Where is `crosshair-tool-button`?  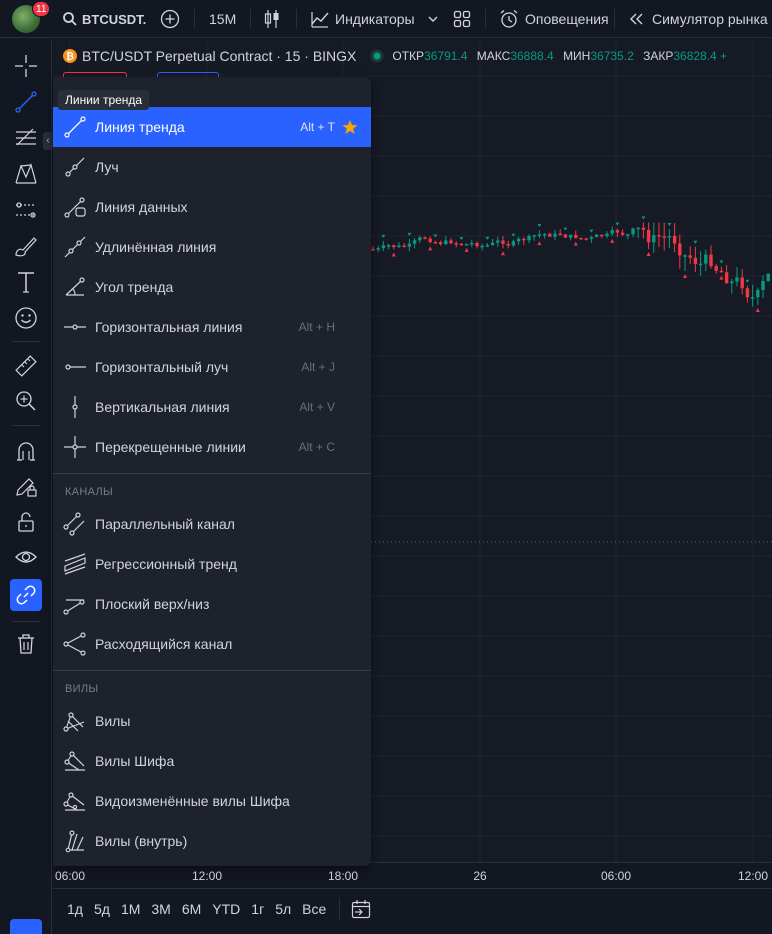
crosshair-tool-button is located at coordinates (26, 66).